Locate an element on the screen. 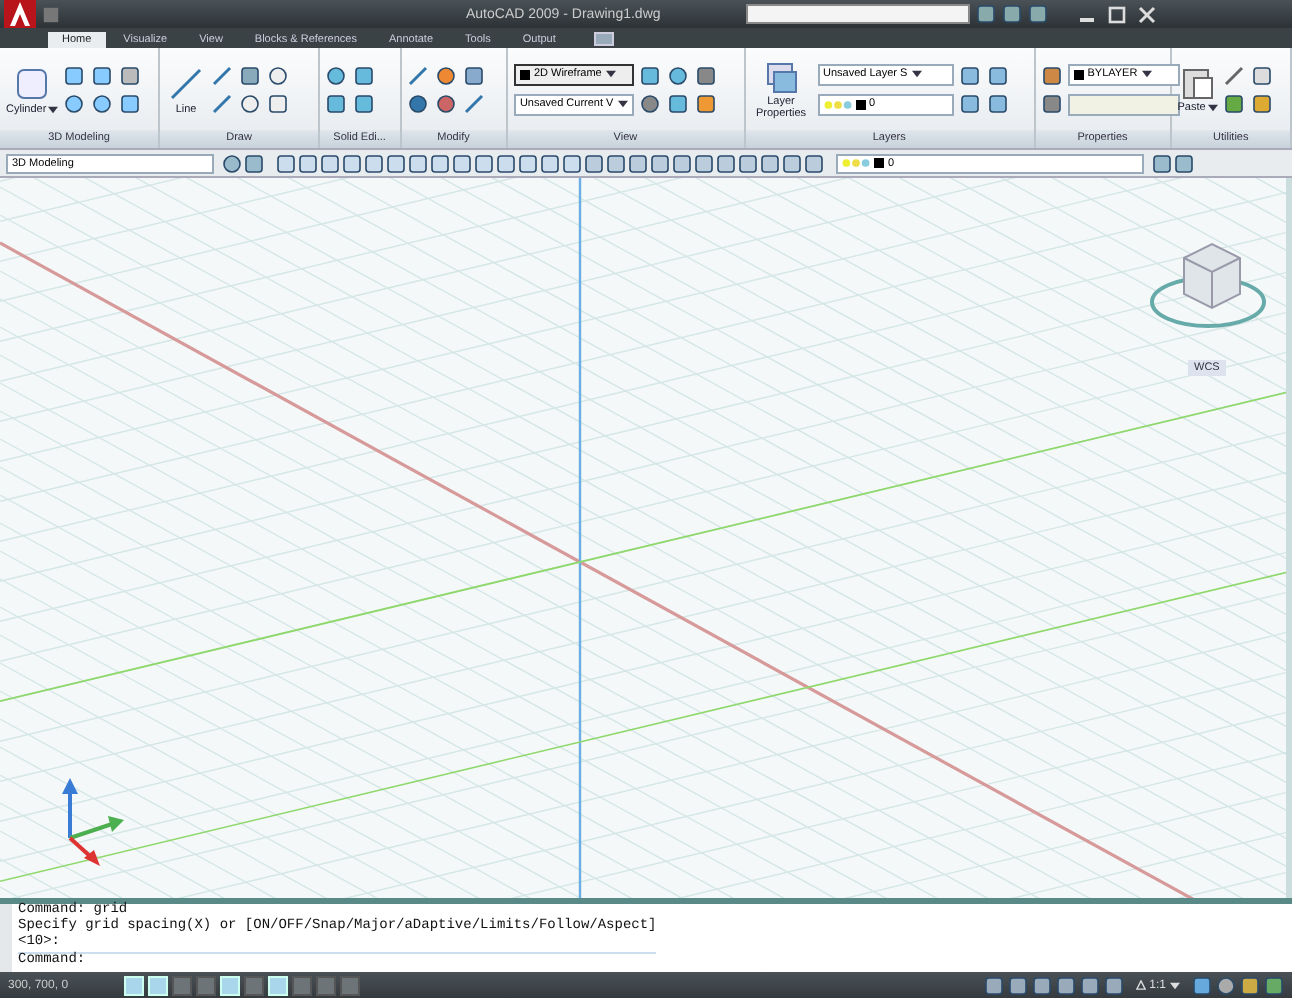 The height and width of the screenshot is (998, 1292). ucs-icon is located at coordinates (93, 822).